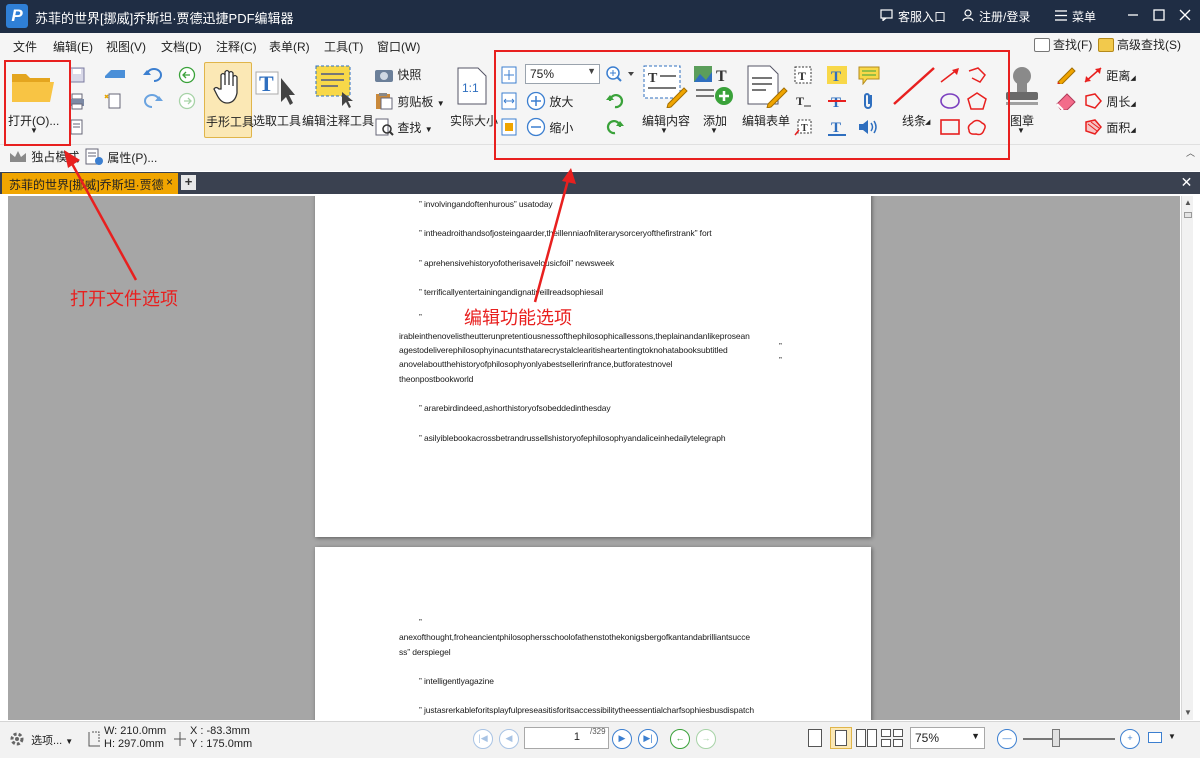 This screenshot has width=1200, height=758. Describe the element at coordinates (1172, 736) in the screenshot. I see `fullscreen-dropdown-icon: ▼` at that location.